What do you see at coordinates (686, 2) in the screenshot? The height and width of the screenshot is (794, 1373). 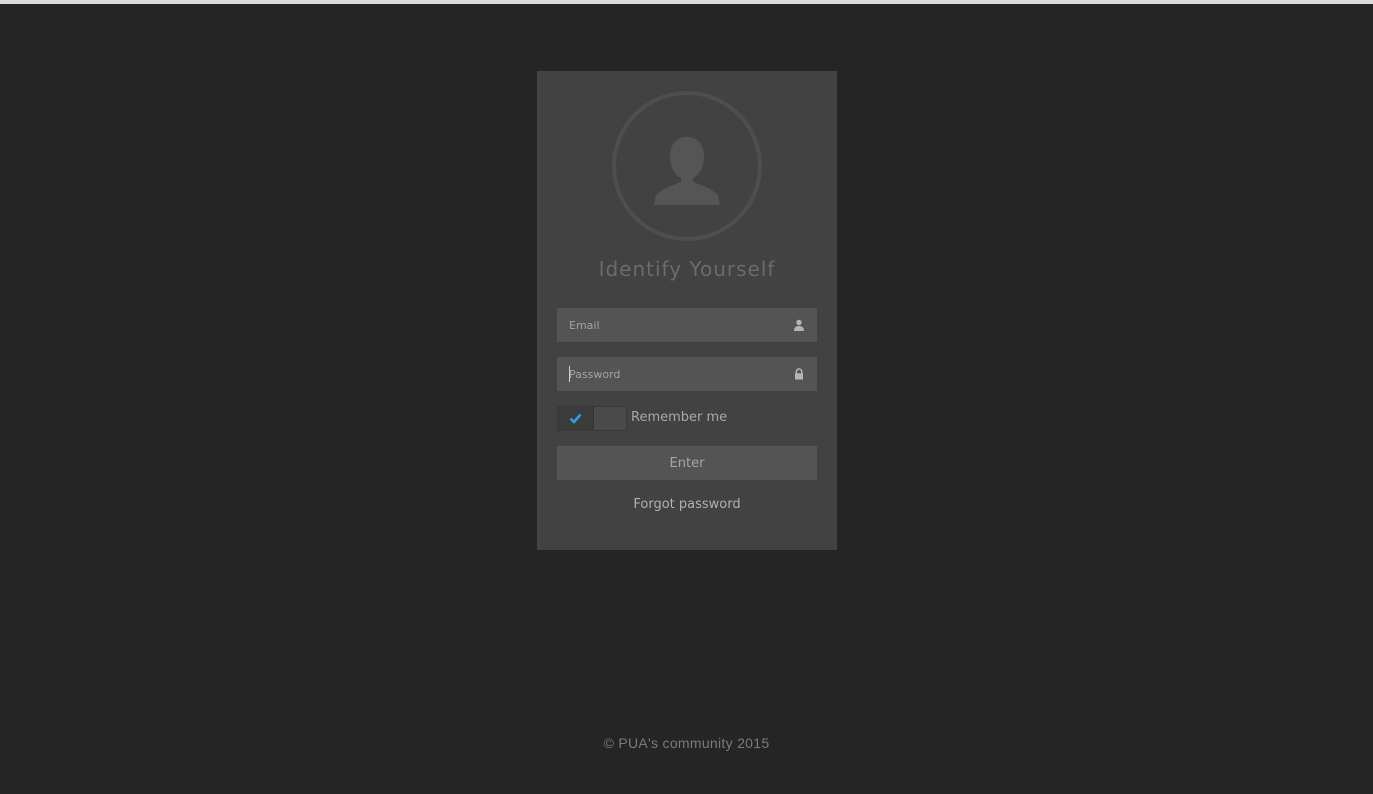 I see `browser-top-strip` at bounding box center [686, 2].